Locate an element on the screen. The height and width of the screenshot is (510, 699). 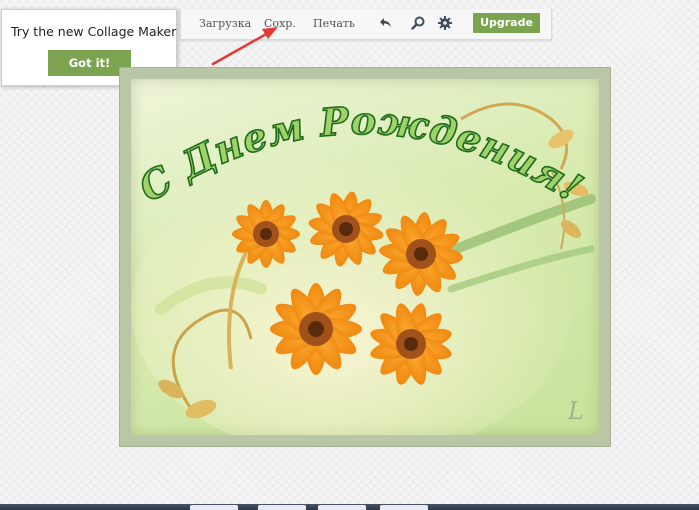
toolbar-upload-link: Загрузка is located at coordinates (225, 23).